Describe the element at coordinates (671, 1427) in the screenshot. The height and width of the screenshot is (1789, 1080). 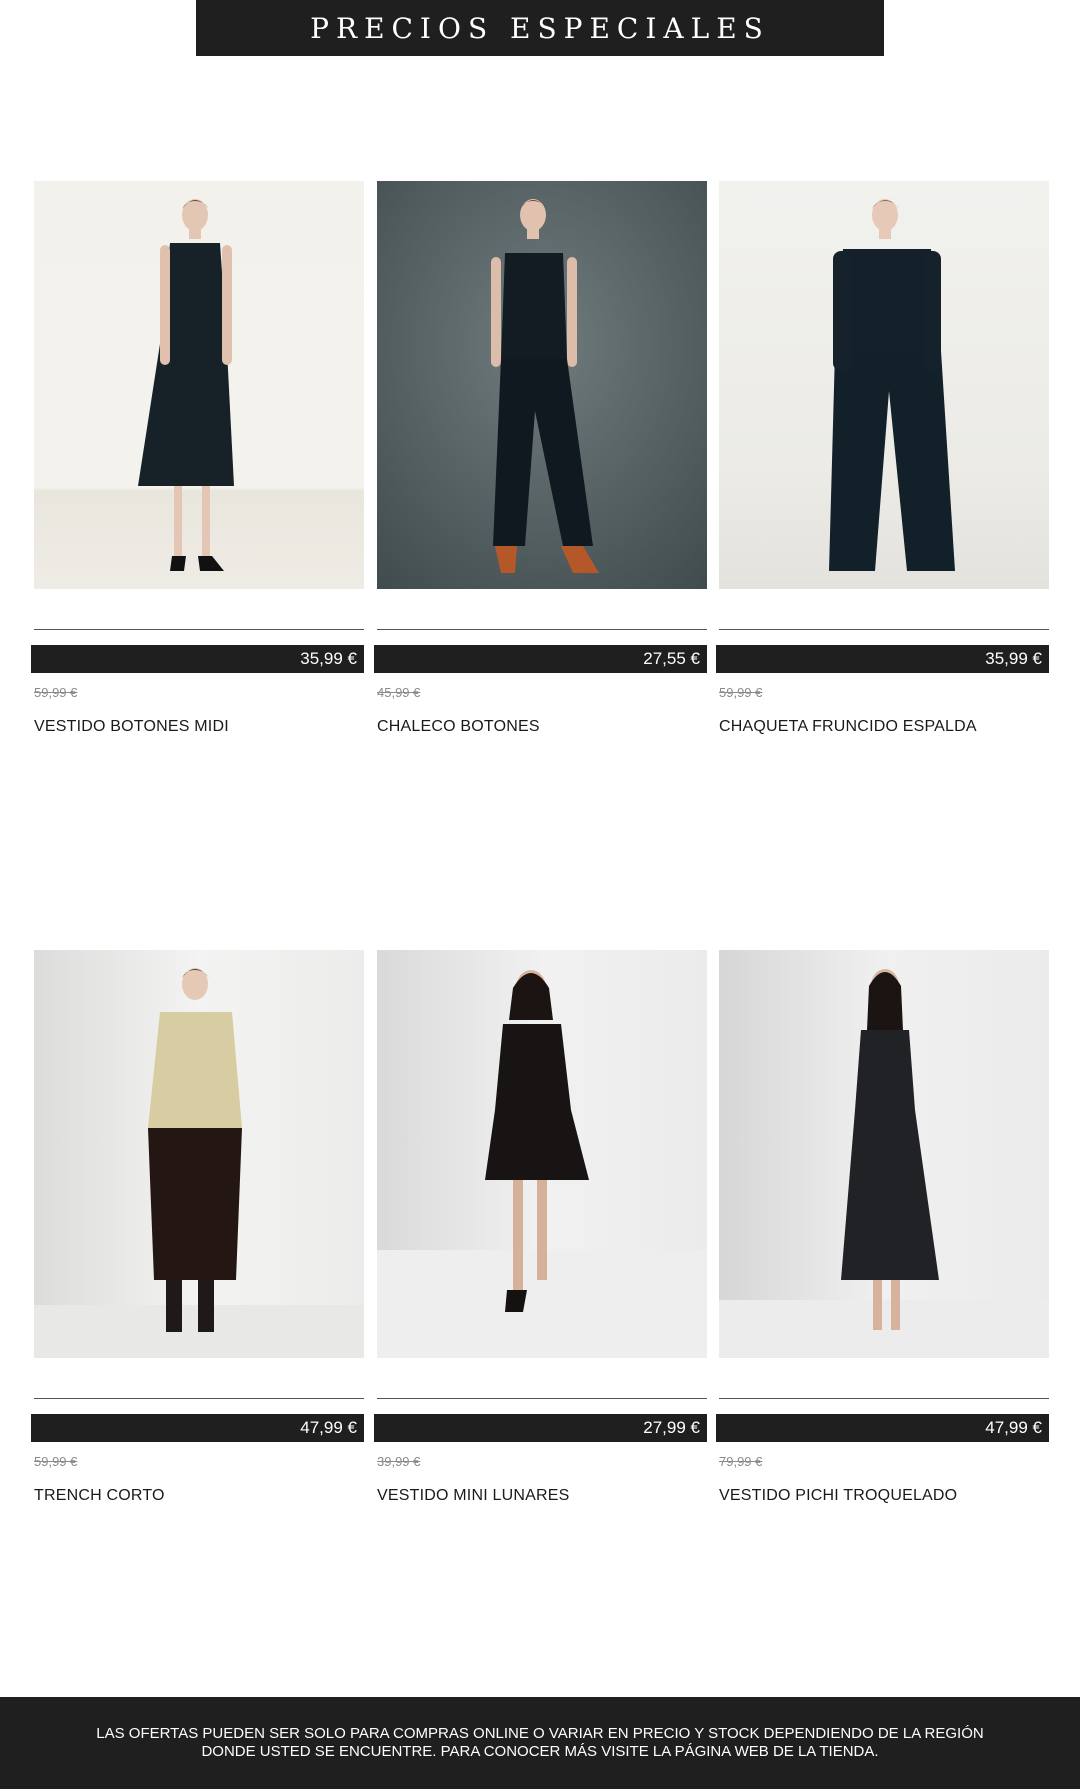
I see `sale-price: 27,99 €` at that location.